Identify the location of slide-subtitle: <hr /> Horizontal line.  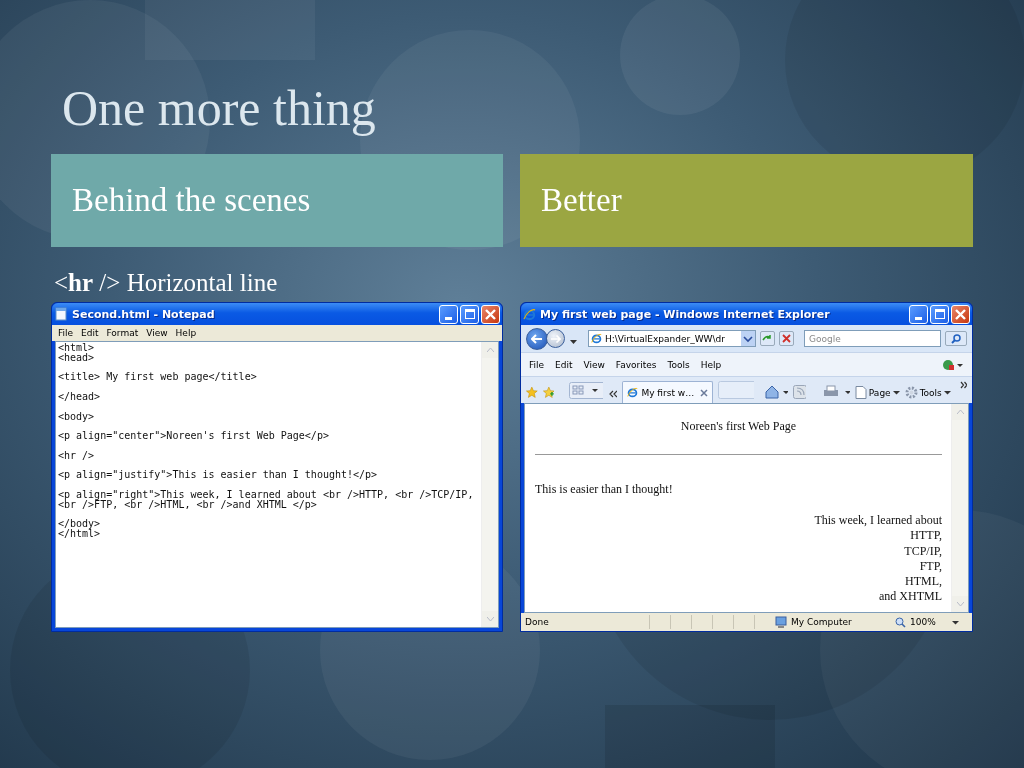
(166, 283).